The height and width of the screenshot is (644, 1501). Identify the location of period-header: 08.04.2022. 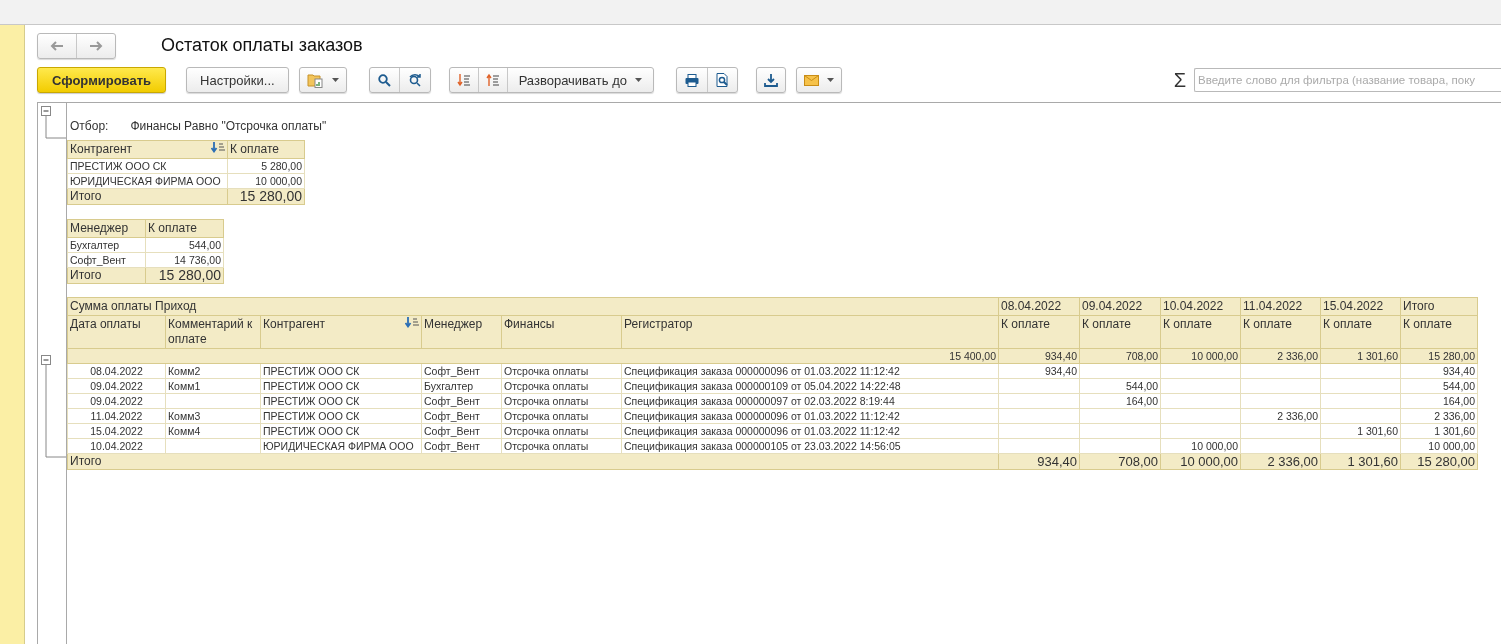
(1039, 306).